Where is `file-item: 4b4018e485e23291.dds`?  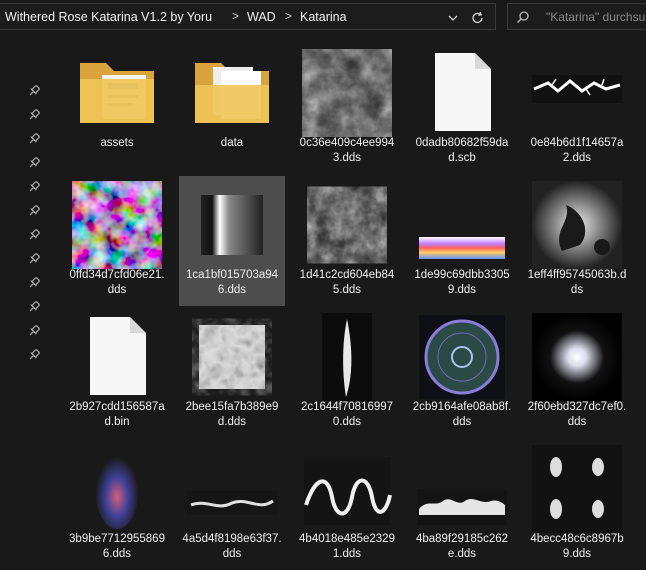 file-item: 4b4018e485e23291.dds is located at coordinates (347, 505).